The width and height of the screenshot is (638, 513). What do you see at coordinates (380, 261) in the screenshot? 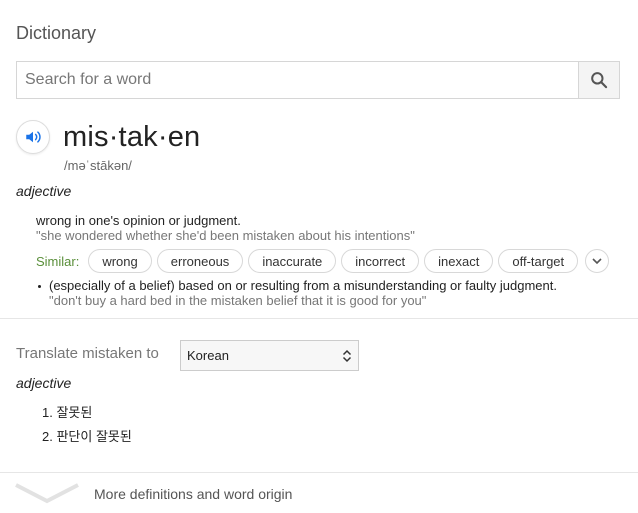
I see `similar-chip-incorrect: incorrect` at bounding box center [380, 261].